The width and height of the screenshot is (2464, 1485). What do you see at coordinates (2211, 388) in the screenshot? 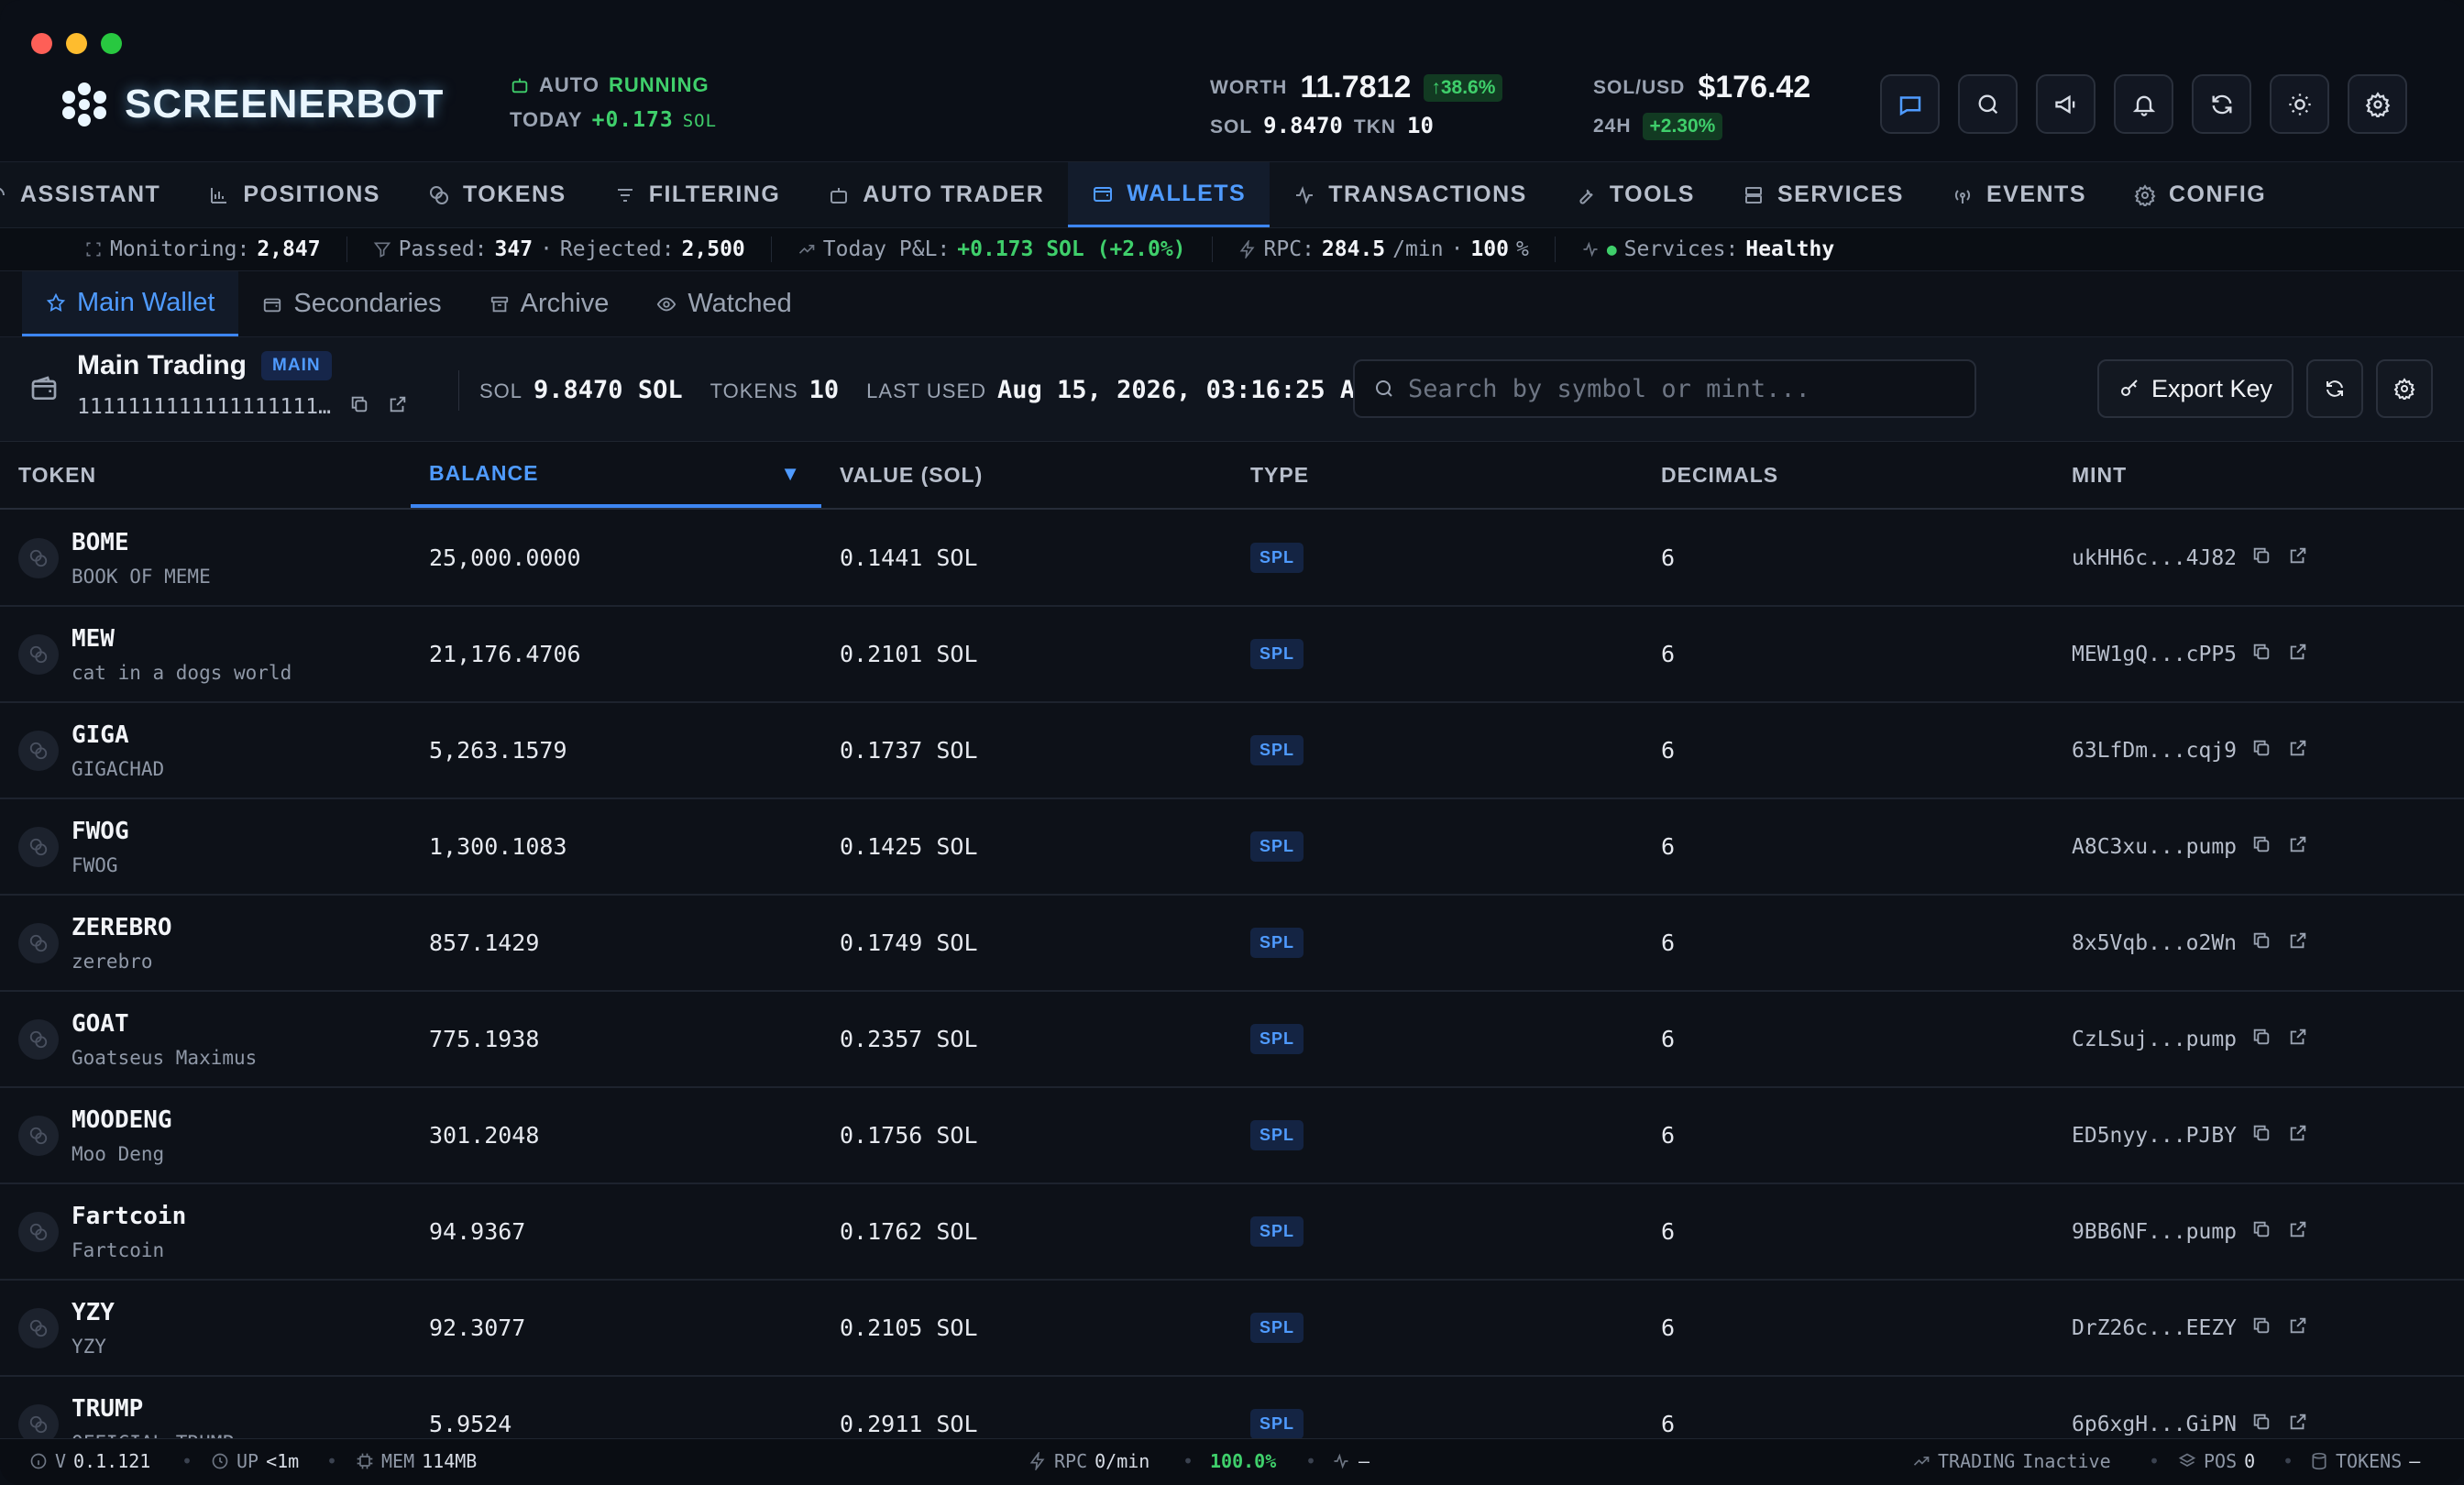
I see `export-key-label: Export Key` at bounding box center [2211, 388].